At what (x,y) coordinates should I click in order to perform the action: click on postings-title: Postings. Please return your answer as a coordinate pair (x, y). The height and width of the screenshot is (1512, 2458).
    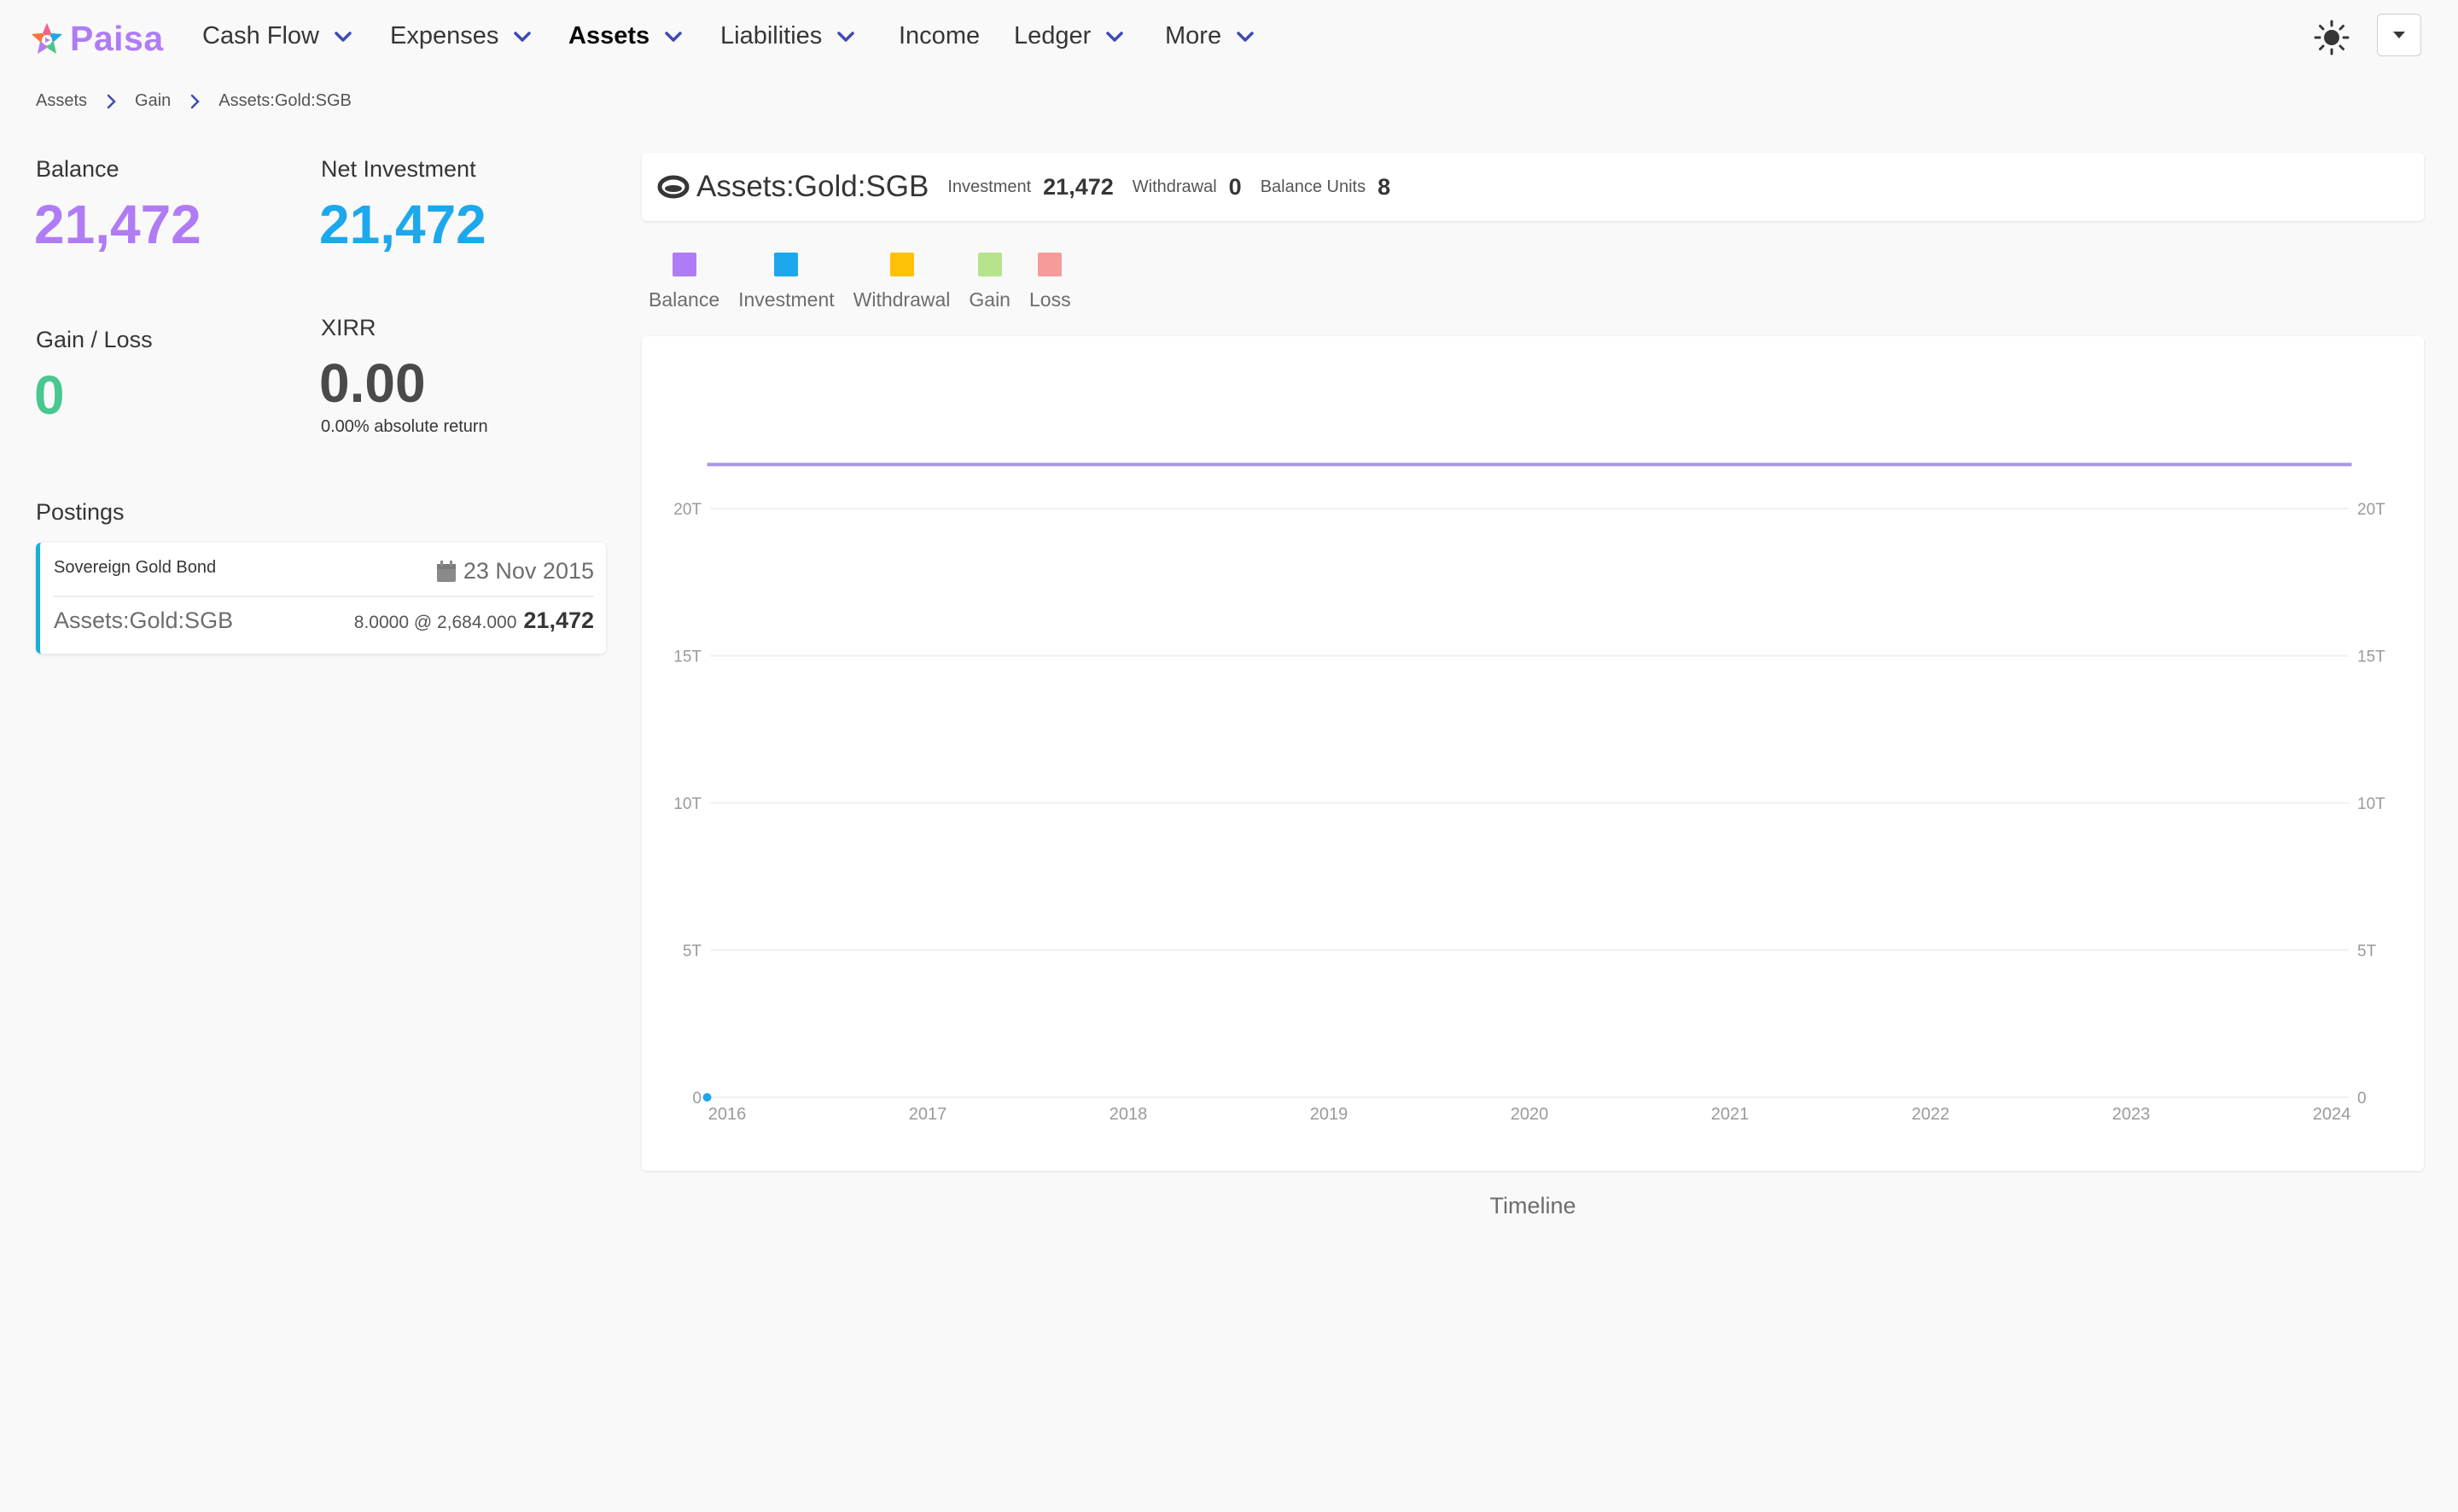
    Looking at the image, I should click on (80, 512).